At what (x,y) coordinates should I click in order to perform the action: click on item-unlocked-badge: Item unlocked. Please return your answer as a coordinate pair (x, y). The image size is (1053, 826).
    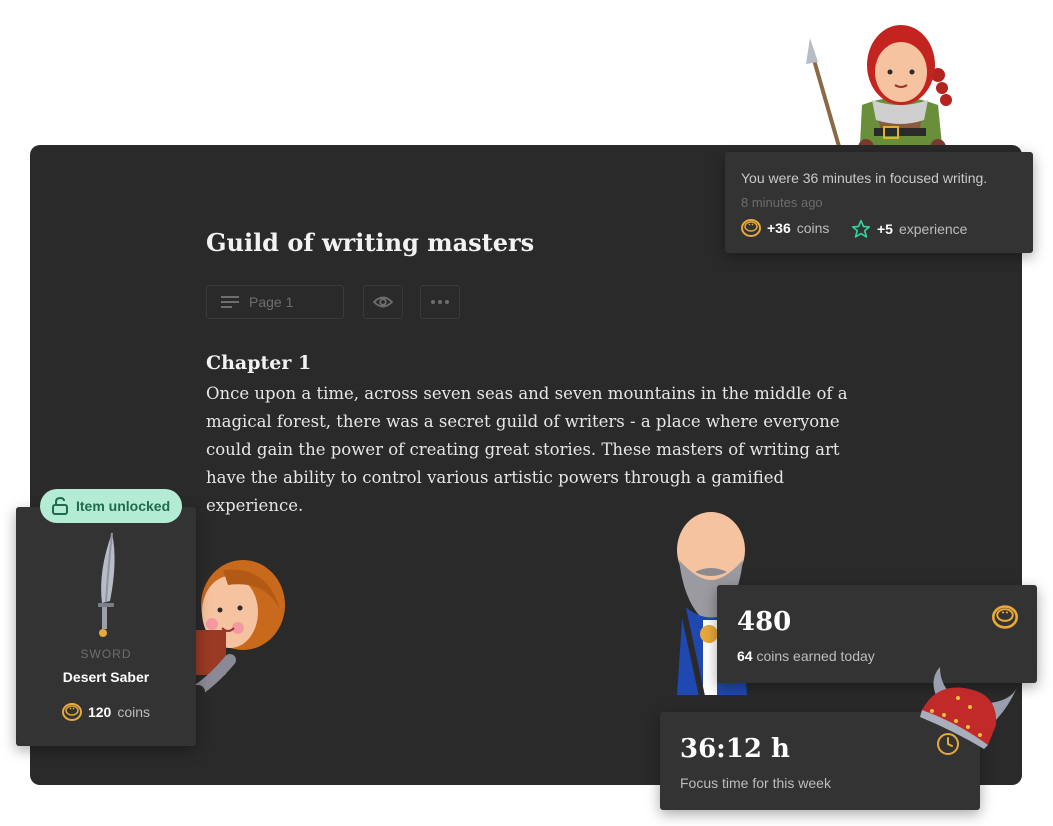
    Looking at the image, I should click on (111, 506).